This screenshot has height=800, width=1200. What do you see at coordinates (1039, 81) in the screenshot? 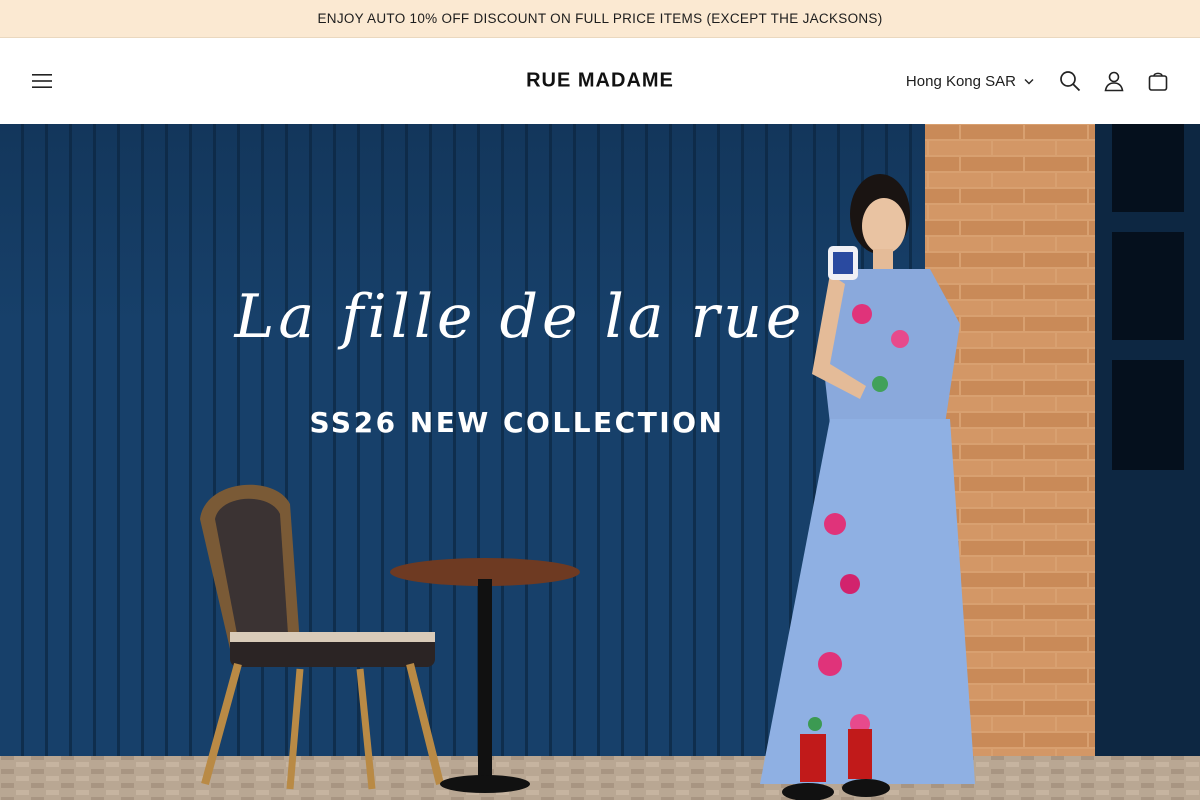
I see `header-tools: Hong Kong SAR` at bounding box center [1039, 81].